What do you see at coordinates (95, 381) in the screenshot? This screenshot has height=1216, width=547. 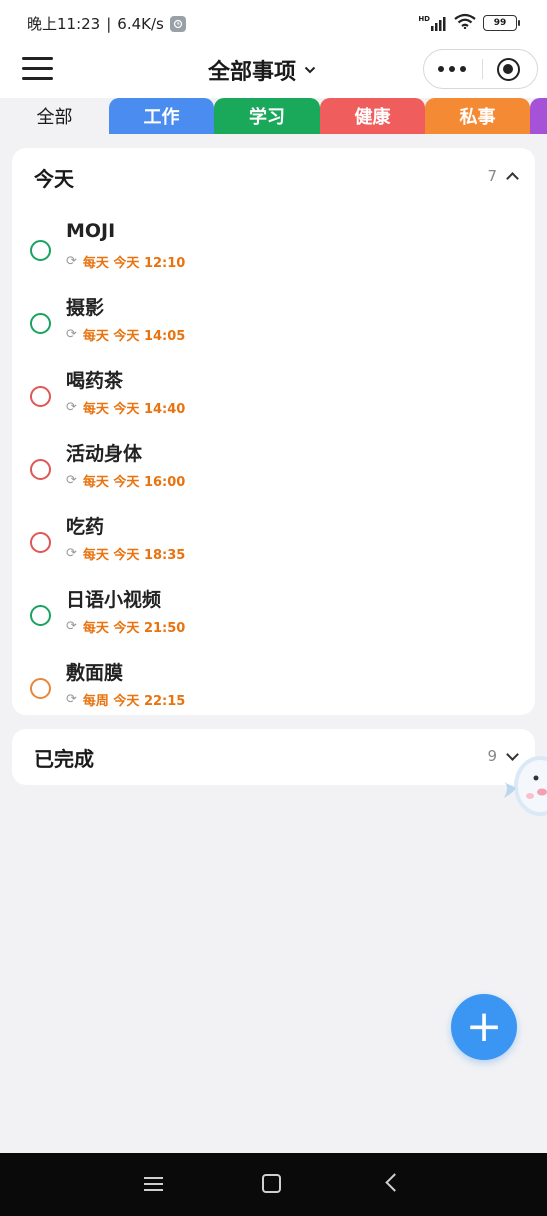 I see `task-name: 喝药茶` at bounding box center [95, 381].